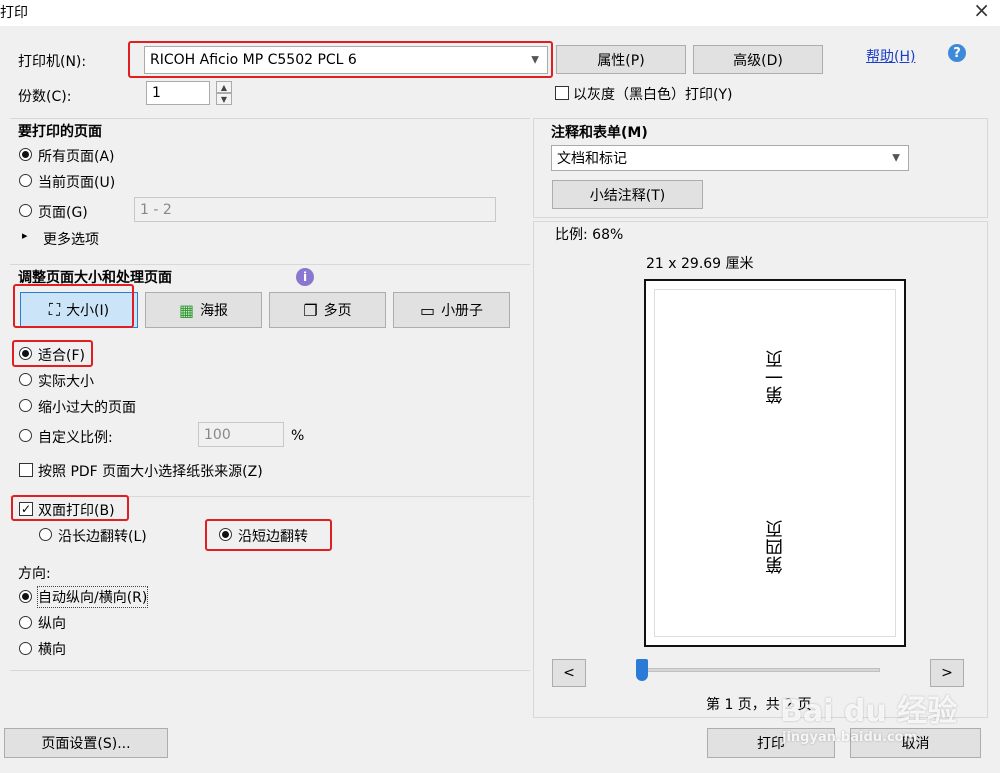 This screenshot has height=773, width=1000. What do you see at coordinates (25, 180) in the screenshot?
I see `radio-current-page` at bounding box center [25, 180].